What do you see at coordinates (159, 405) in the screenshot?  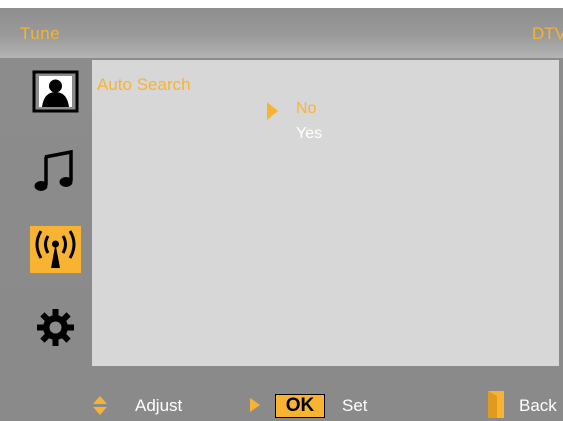 I see `adjust-hint-label: Adjust` at bounding box center [159, 405].